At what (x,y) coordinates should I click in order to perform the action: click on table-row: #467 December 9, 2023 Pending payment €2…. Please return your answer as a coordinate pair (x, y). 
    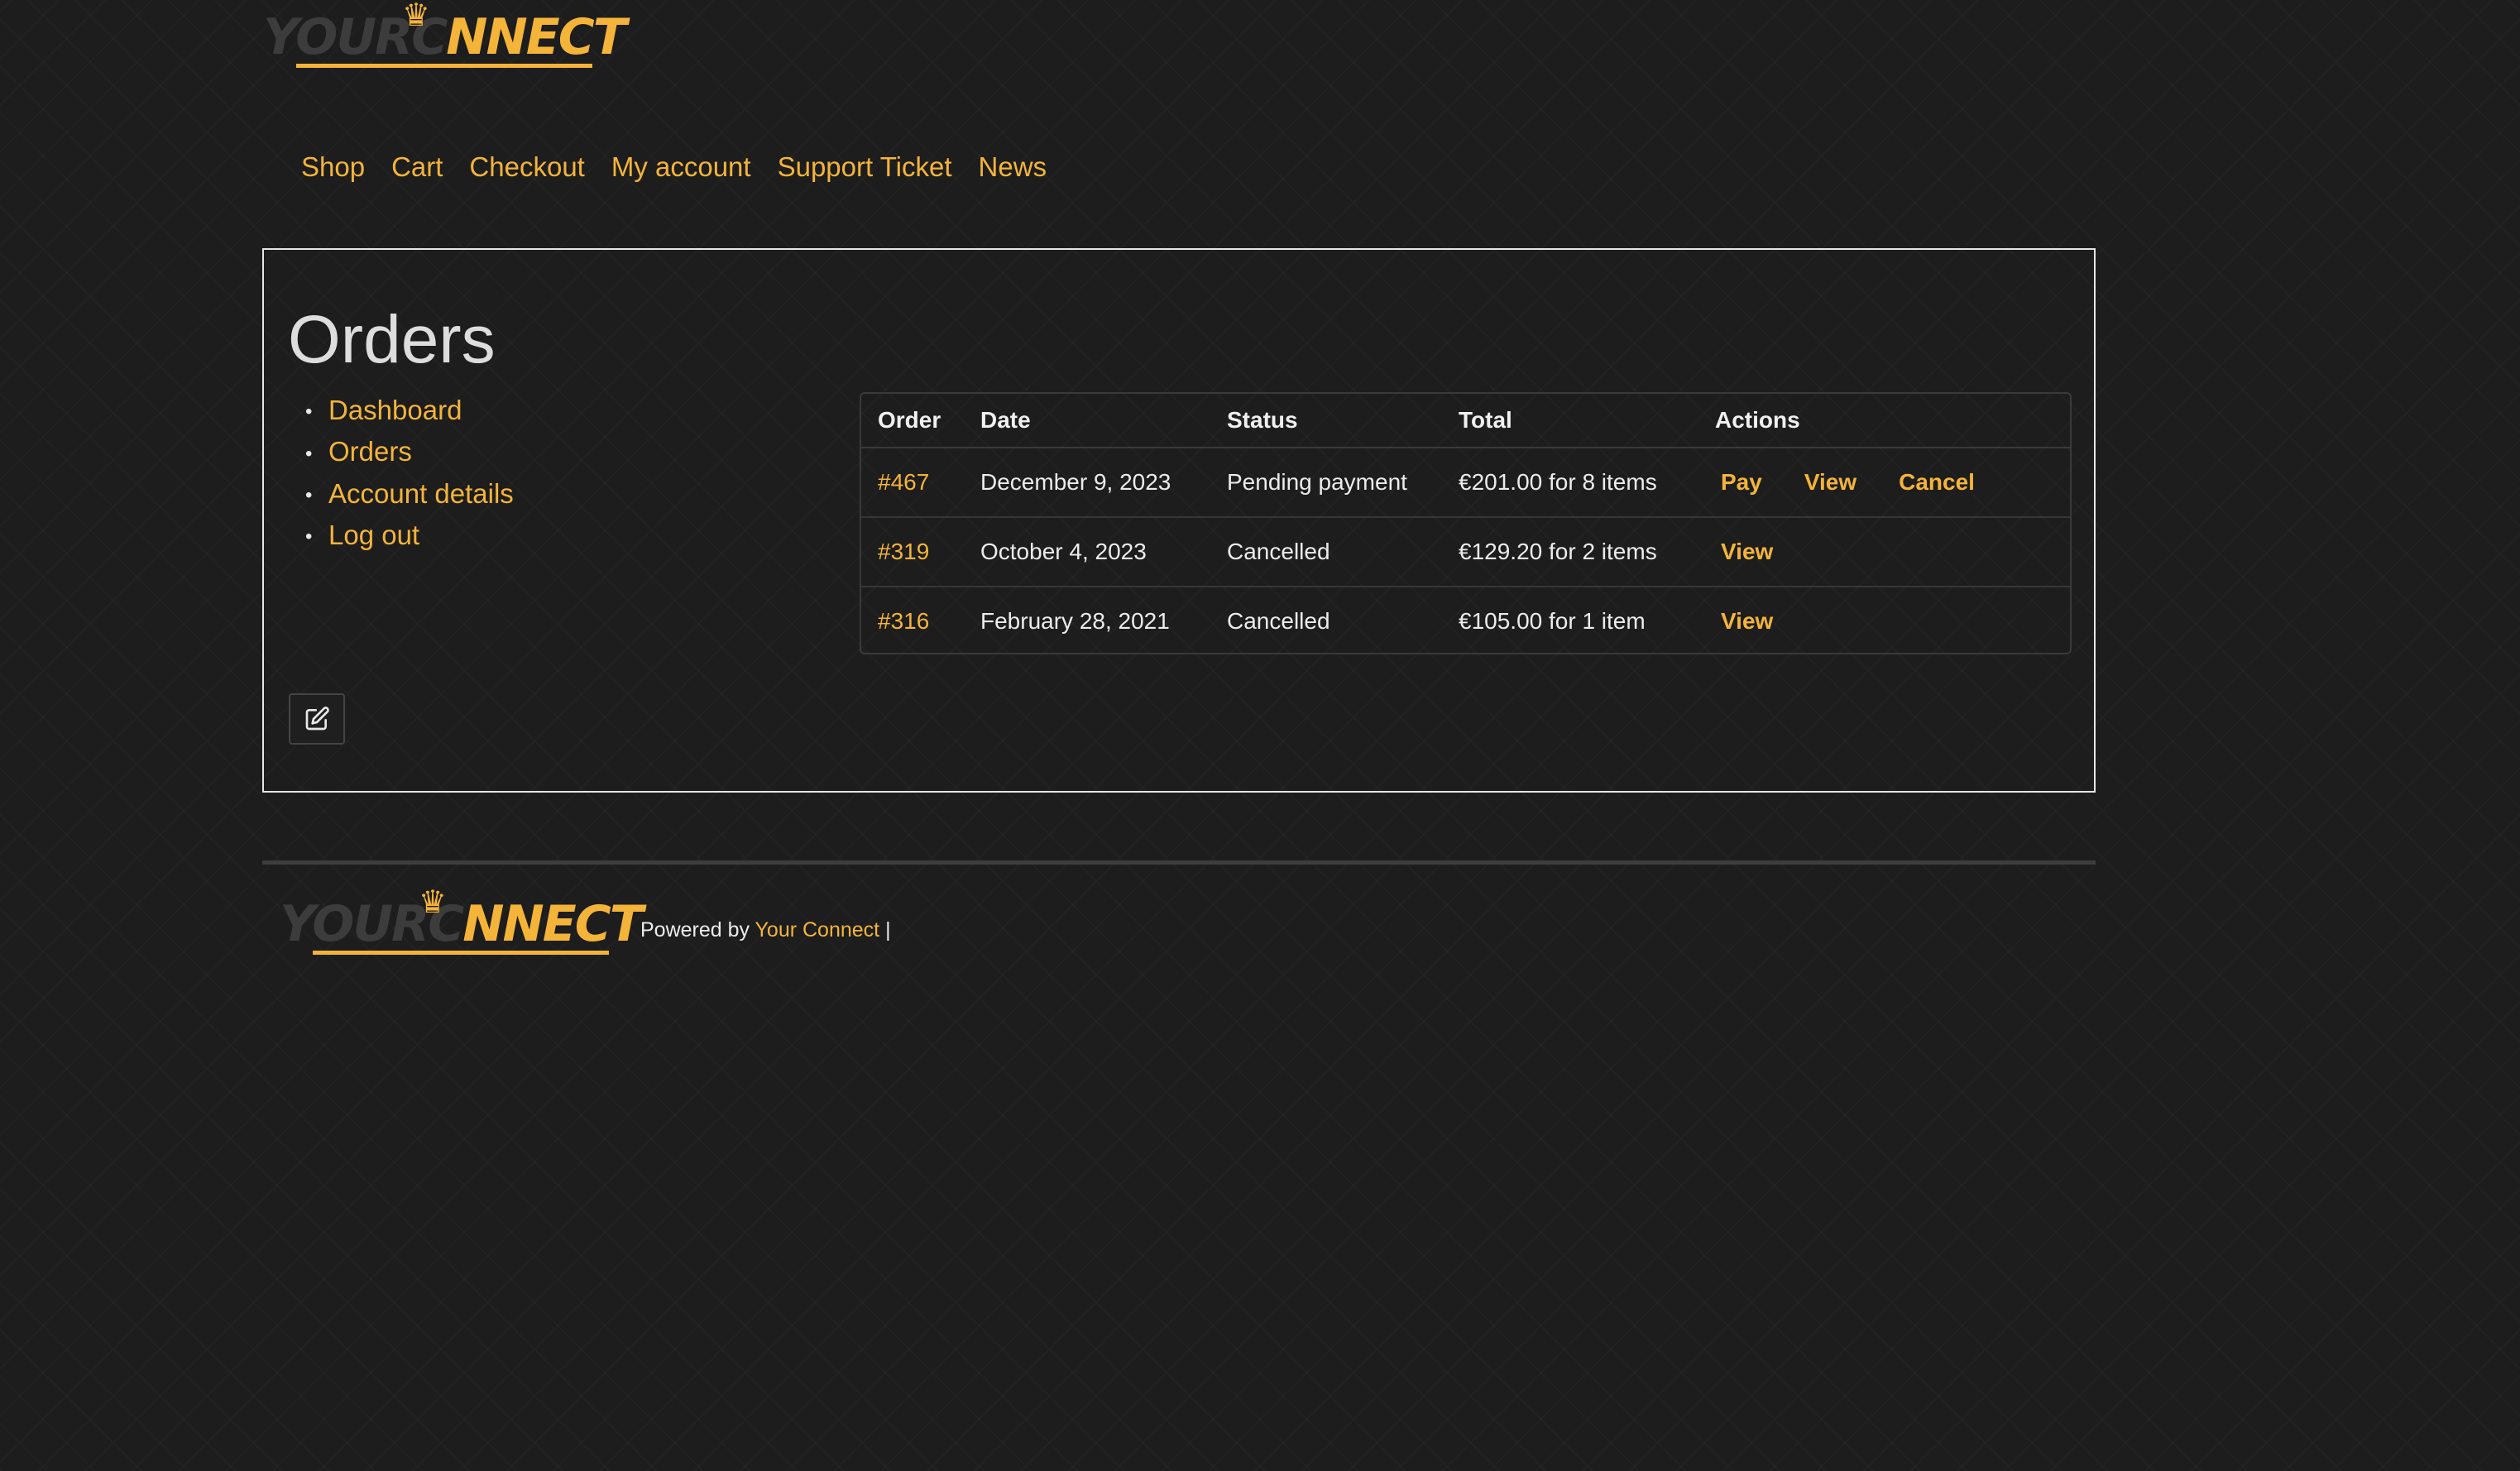
    Looking at the image, I should click on (1465, 483).